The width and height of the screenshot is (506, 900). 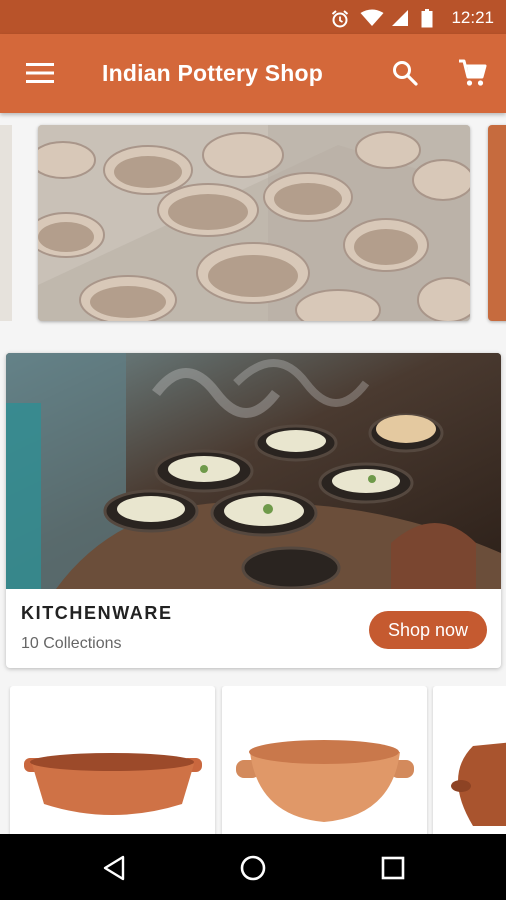 What do you see at coordinates (114, 868) in the screenshot?
I see `back-icon` at bounding box center [114, 868].